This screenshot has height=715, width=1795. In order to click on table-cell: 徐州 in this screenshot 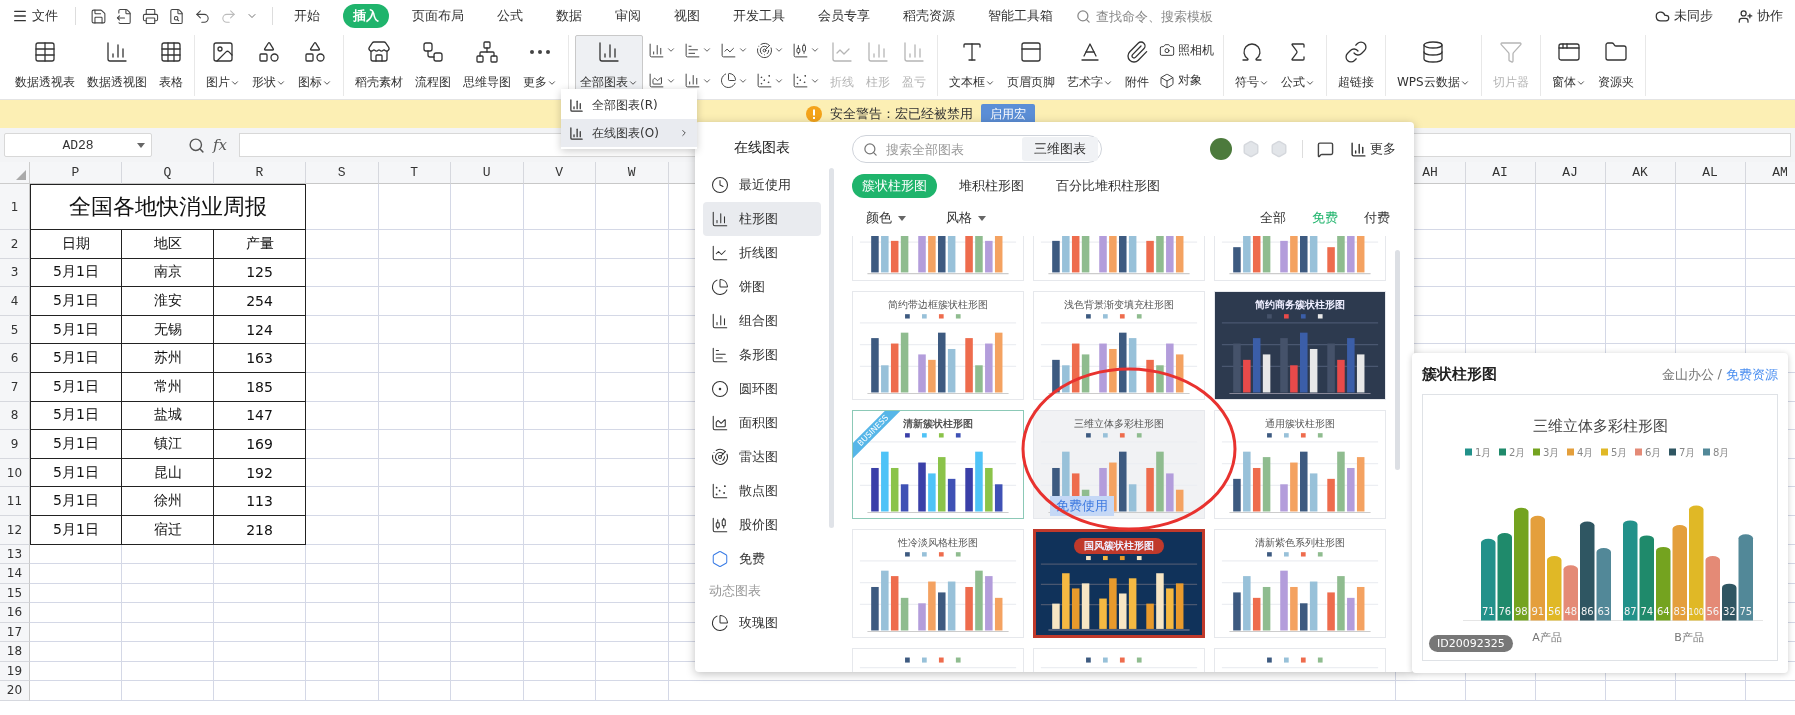, I will do `click(168, 501)`.